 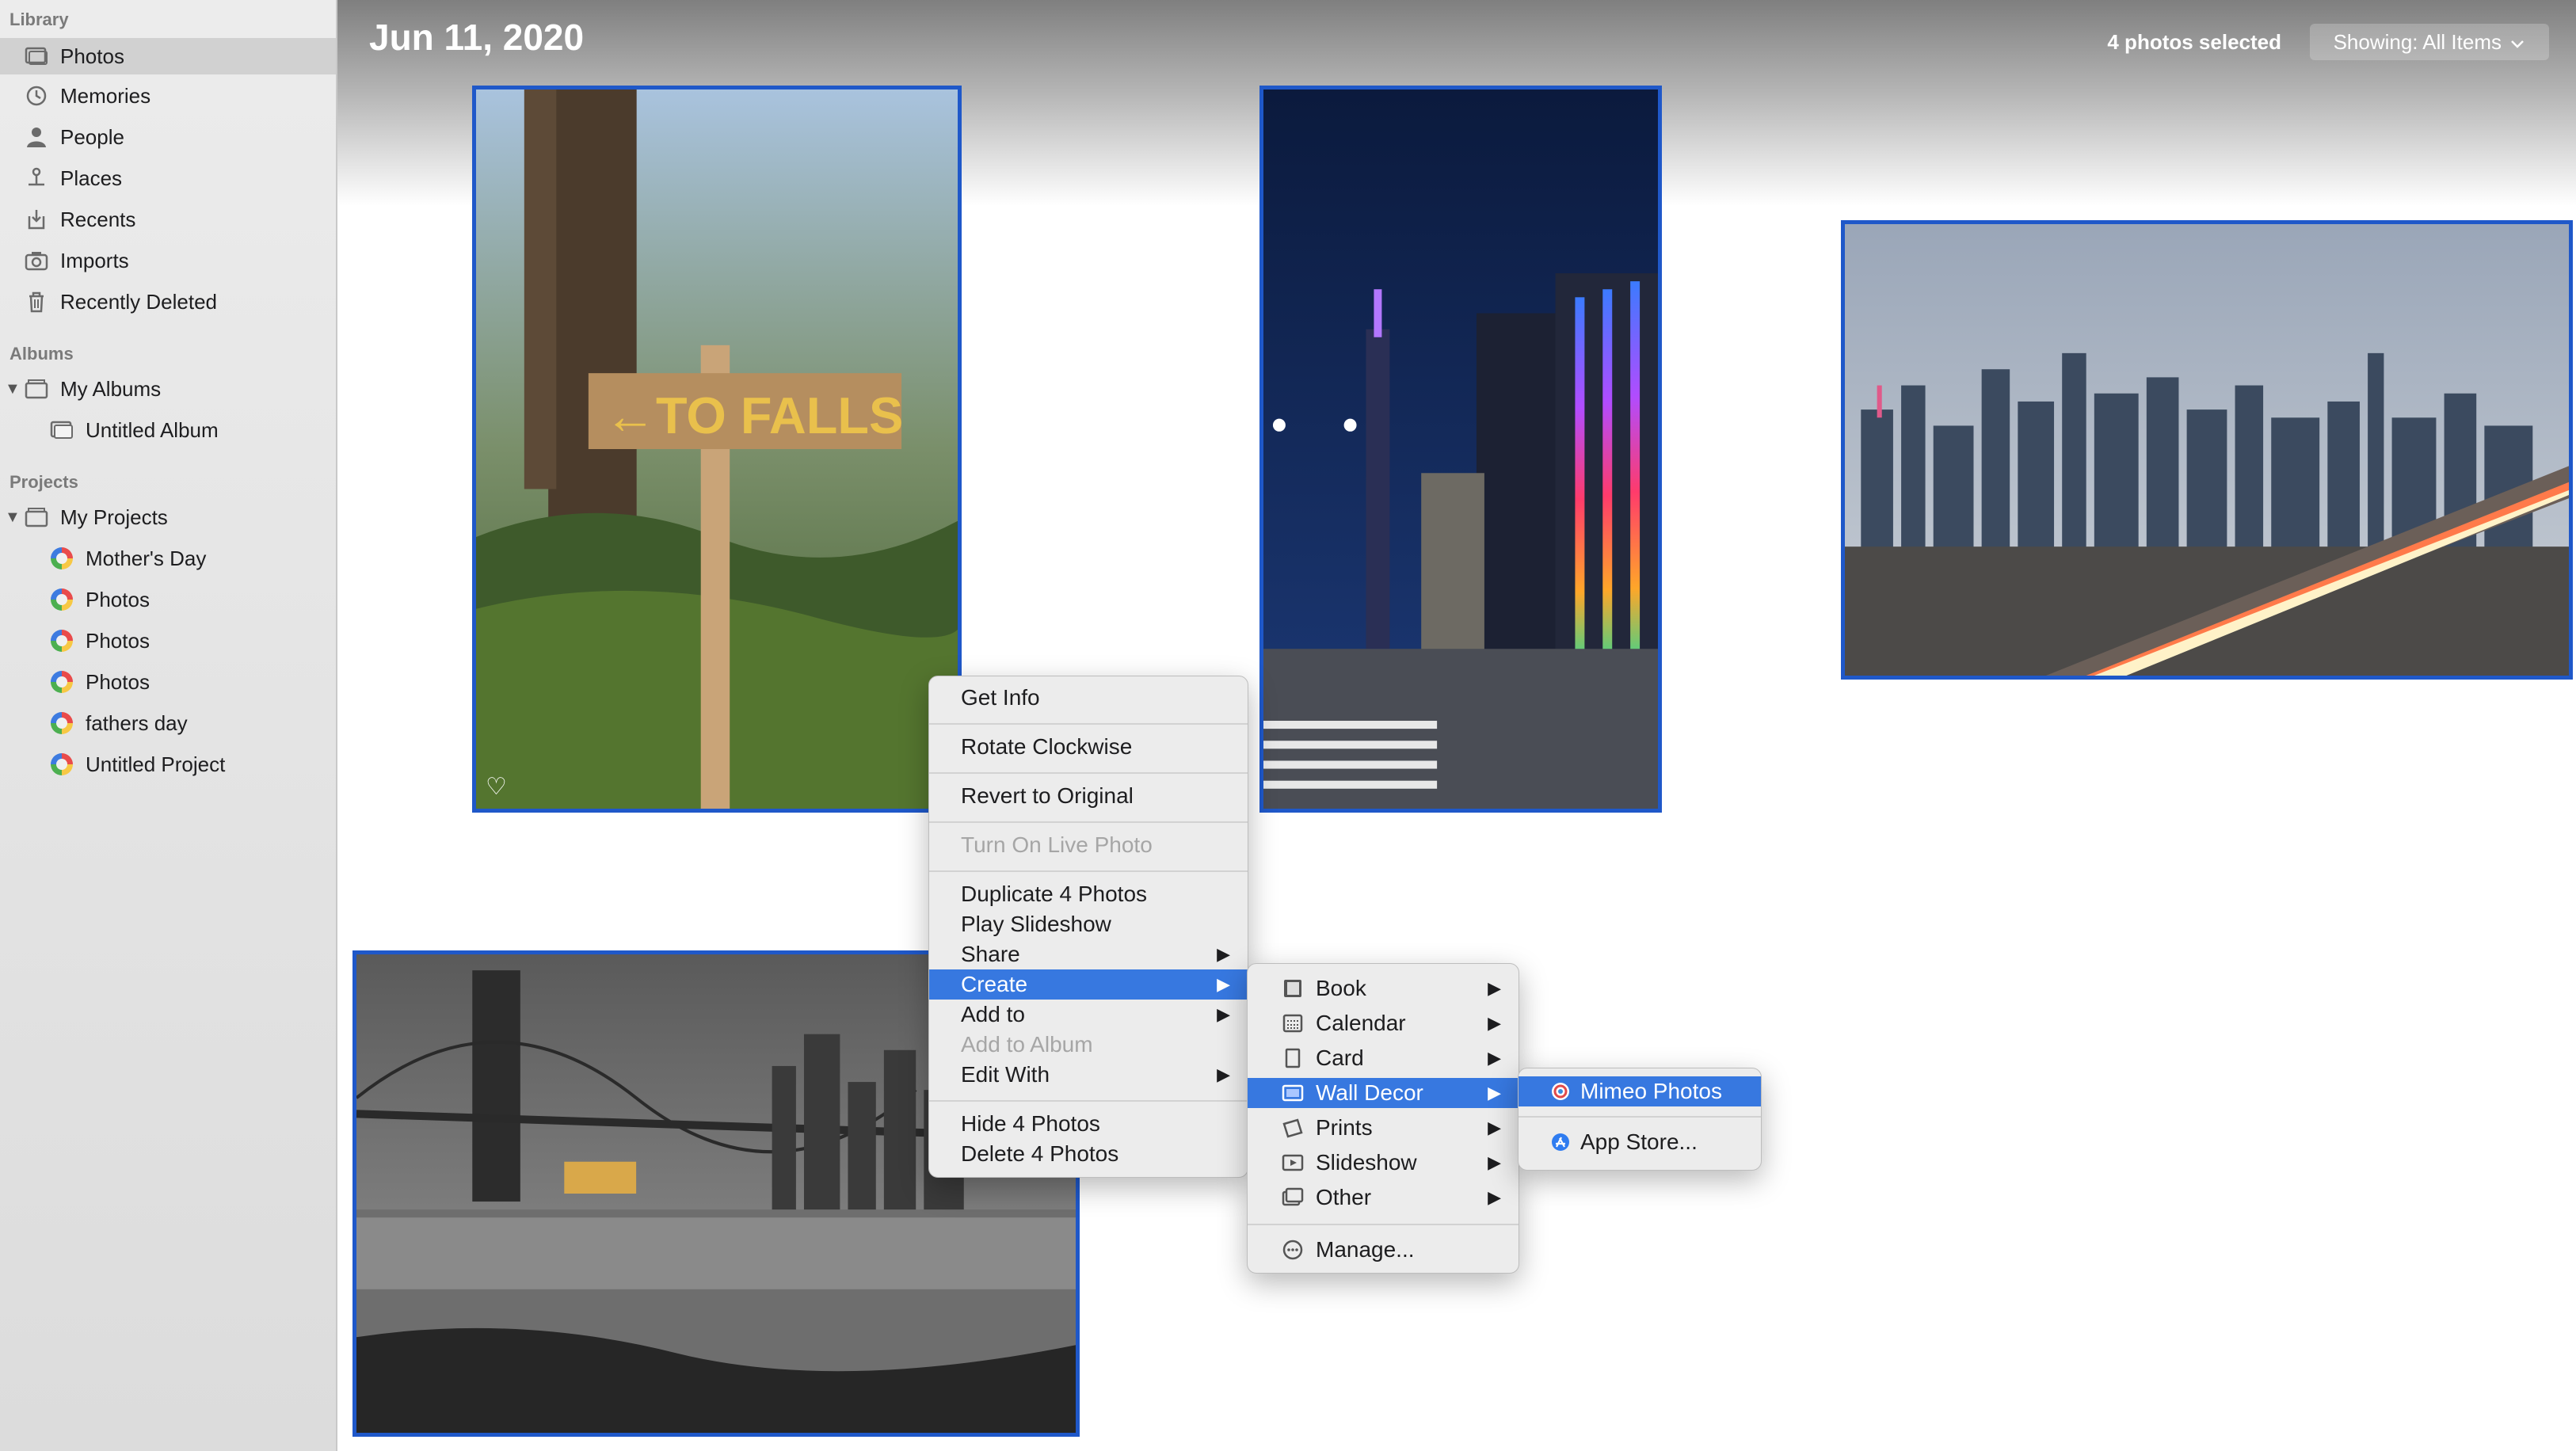 I want to click on photos-icon, so click(x=36, y=56).